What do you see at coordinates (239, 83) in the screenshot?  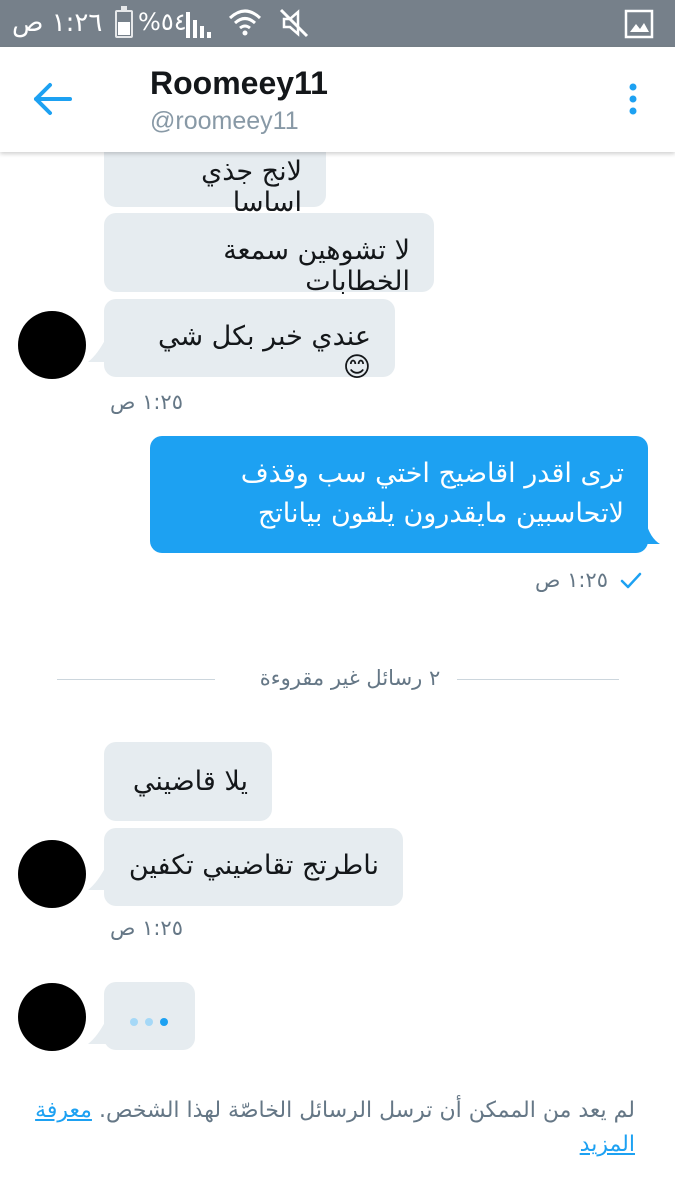 I see `contact-name: Roomeey11` at bounding box center [239, 83].